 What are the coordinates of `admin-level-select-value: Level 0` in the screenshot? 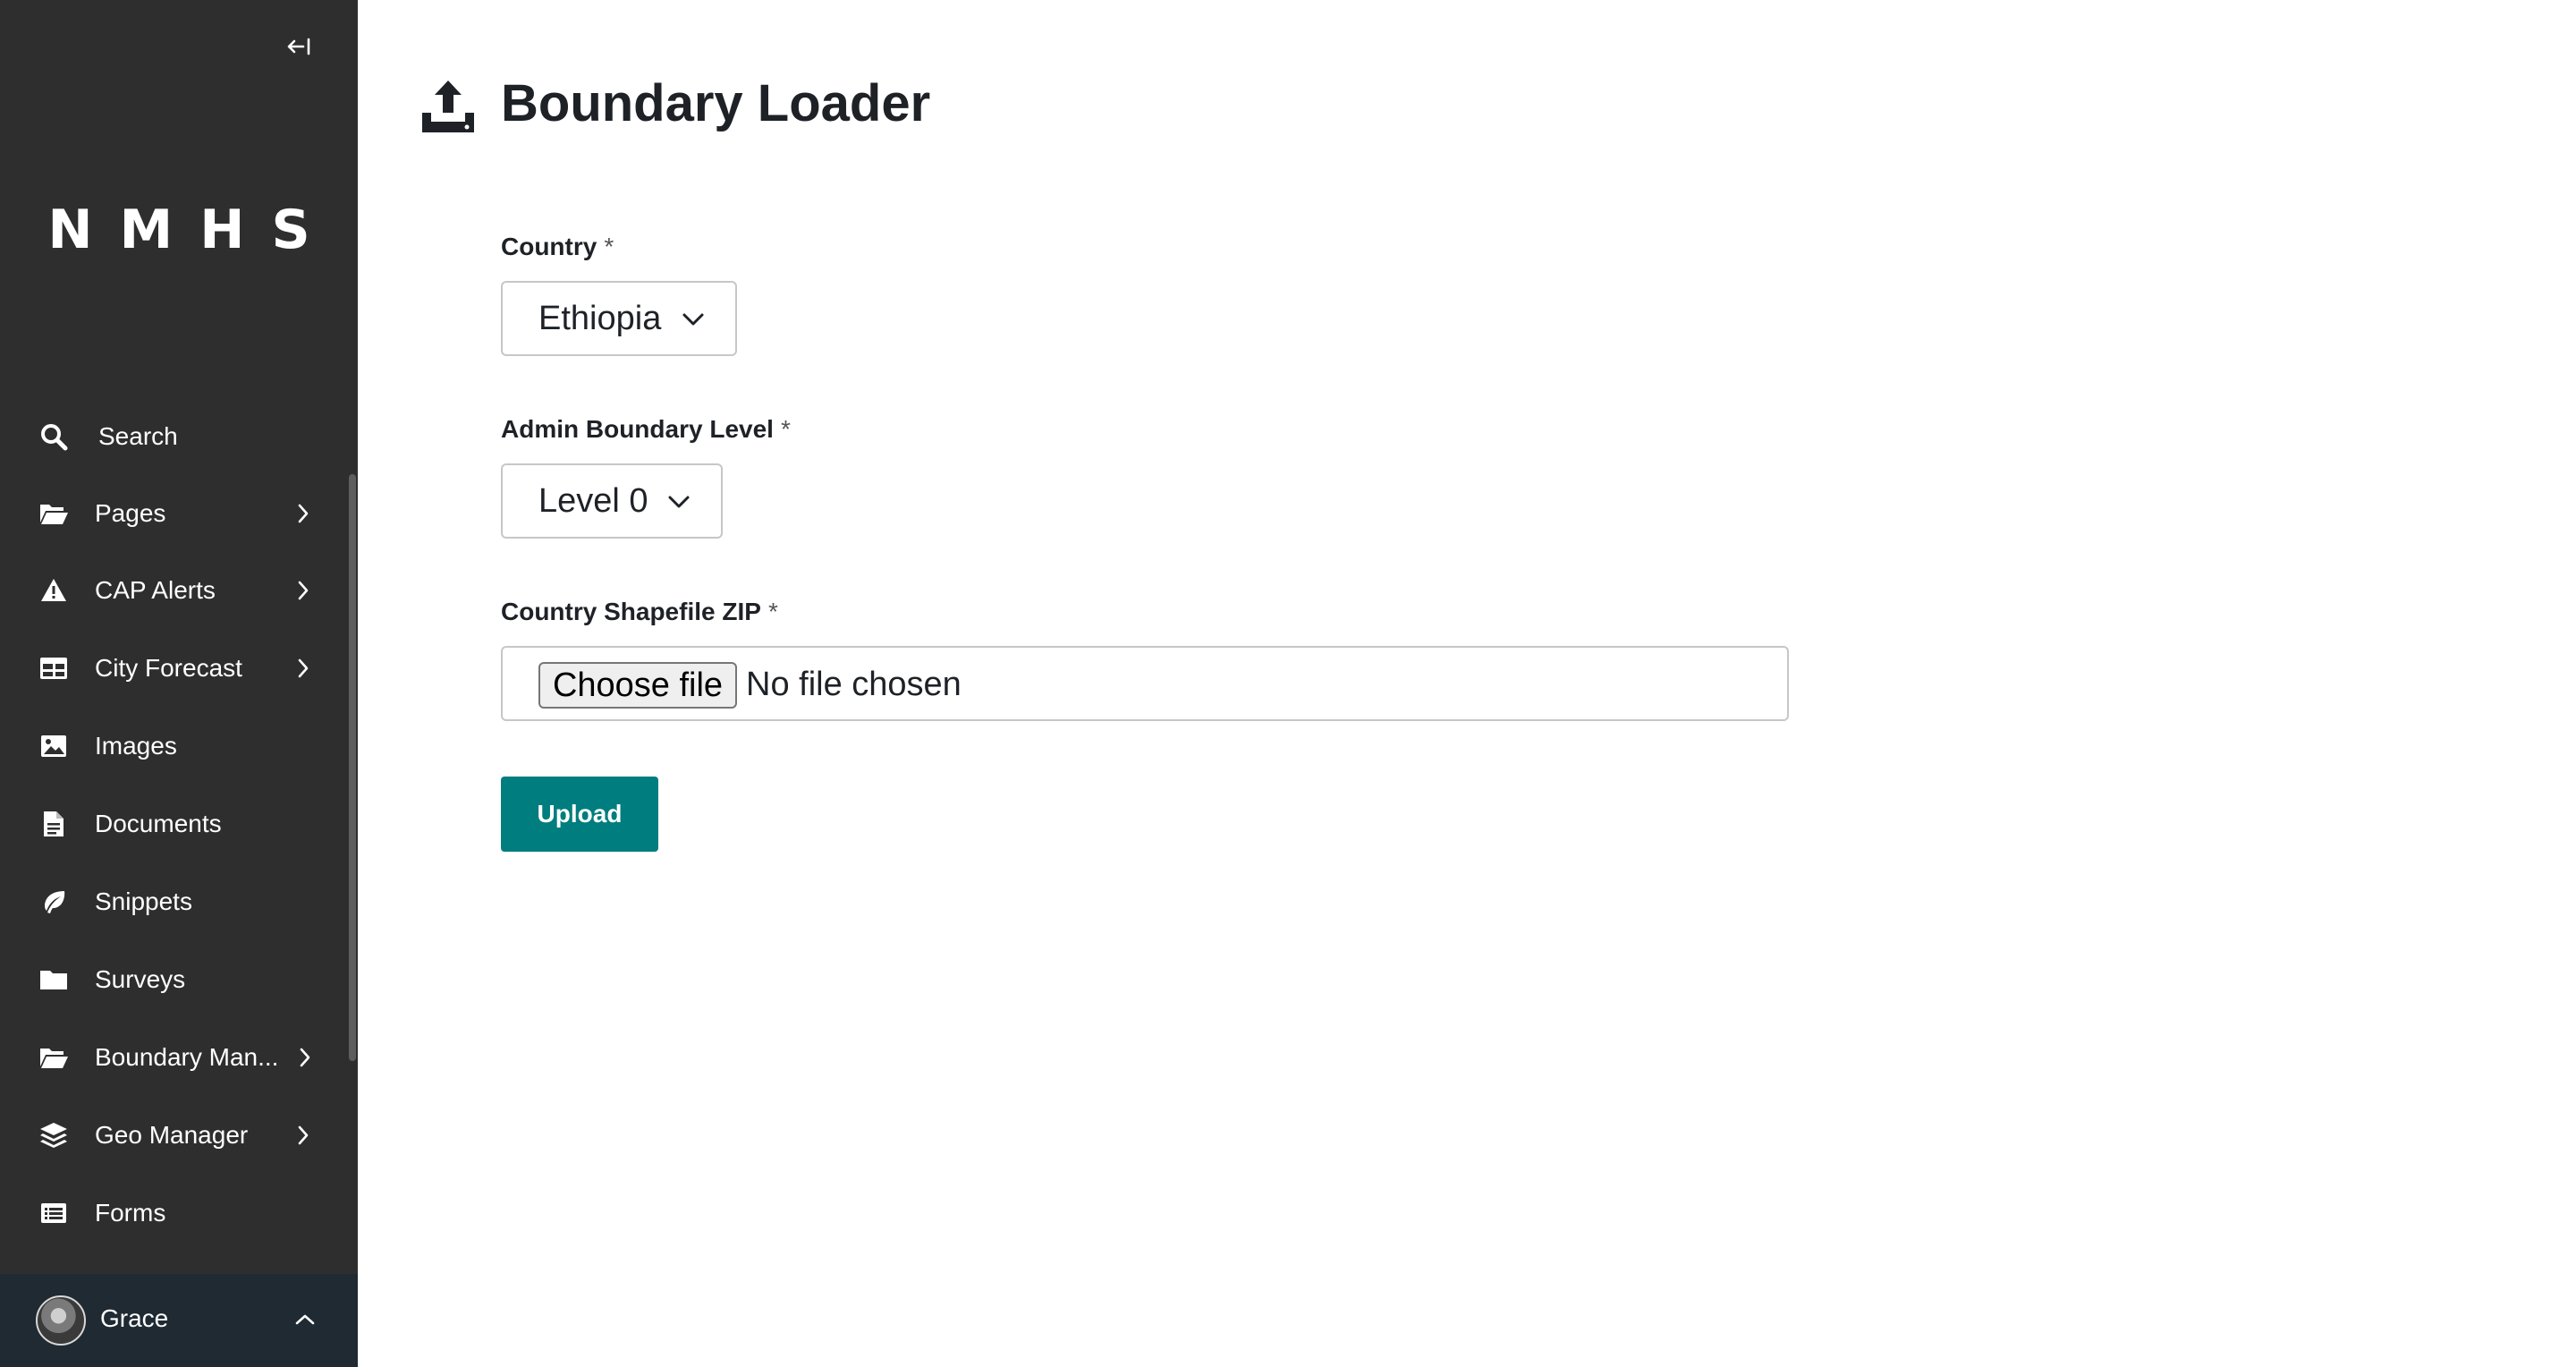 It's located at (593, 501).